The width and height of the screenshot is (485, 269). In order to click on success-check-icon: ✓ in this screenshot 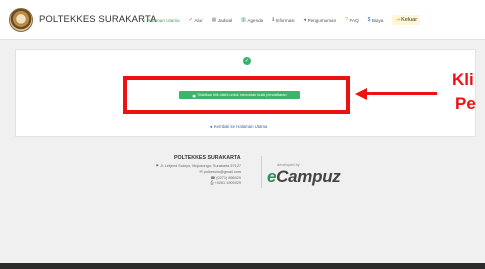, I will do `click(247, 61)`.